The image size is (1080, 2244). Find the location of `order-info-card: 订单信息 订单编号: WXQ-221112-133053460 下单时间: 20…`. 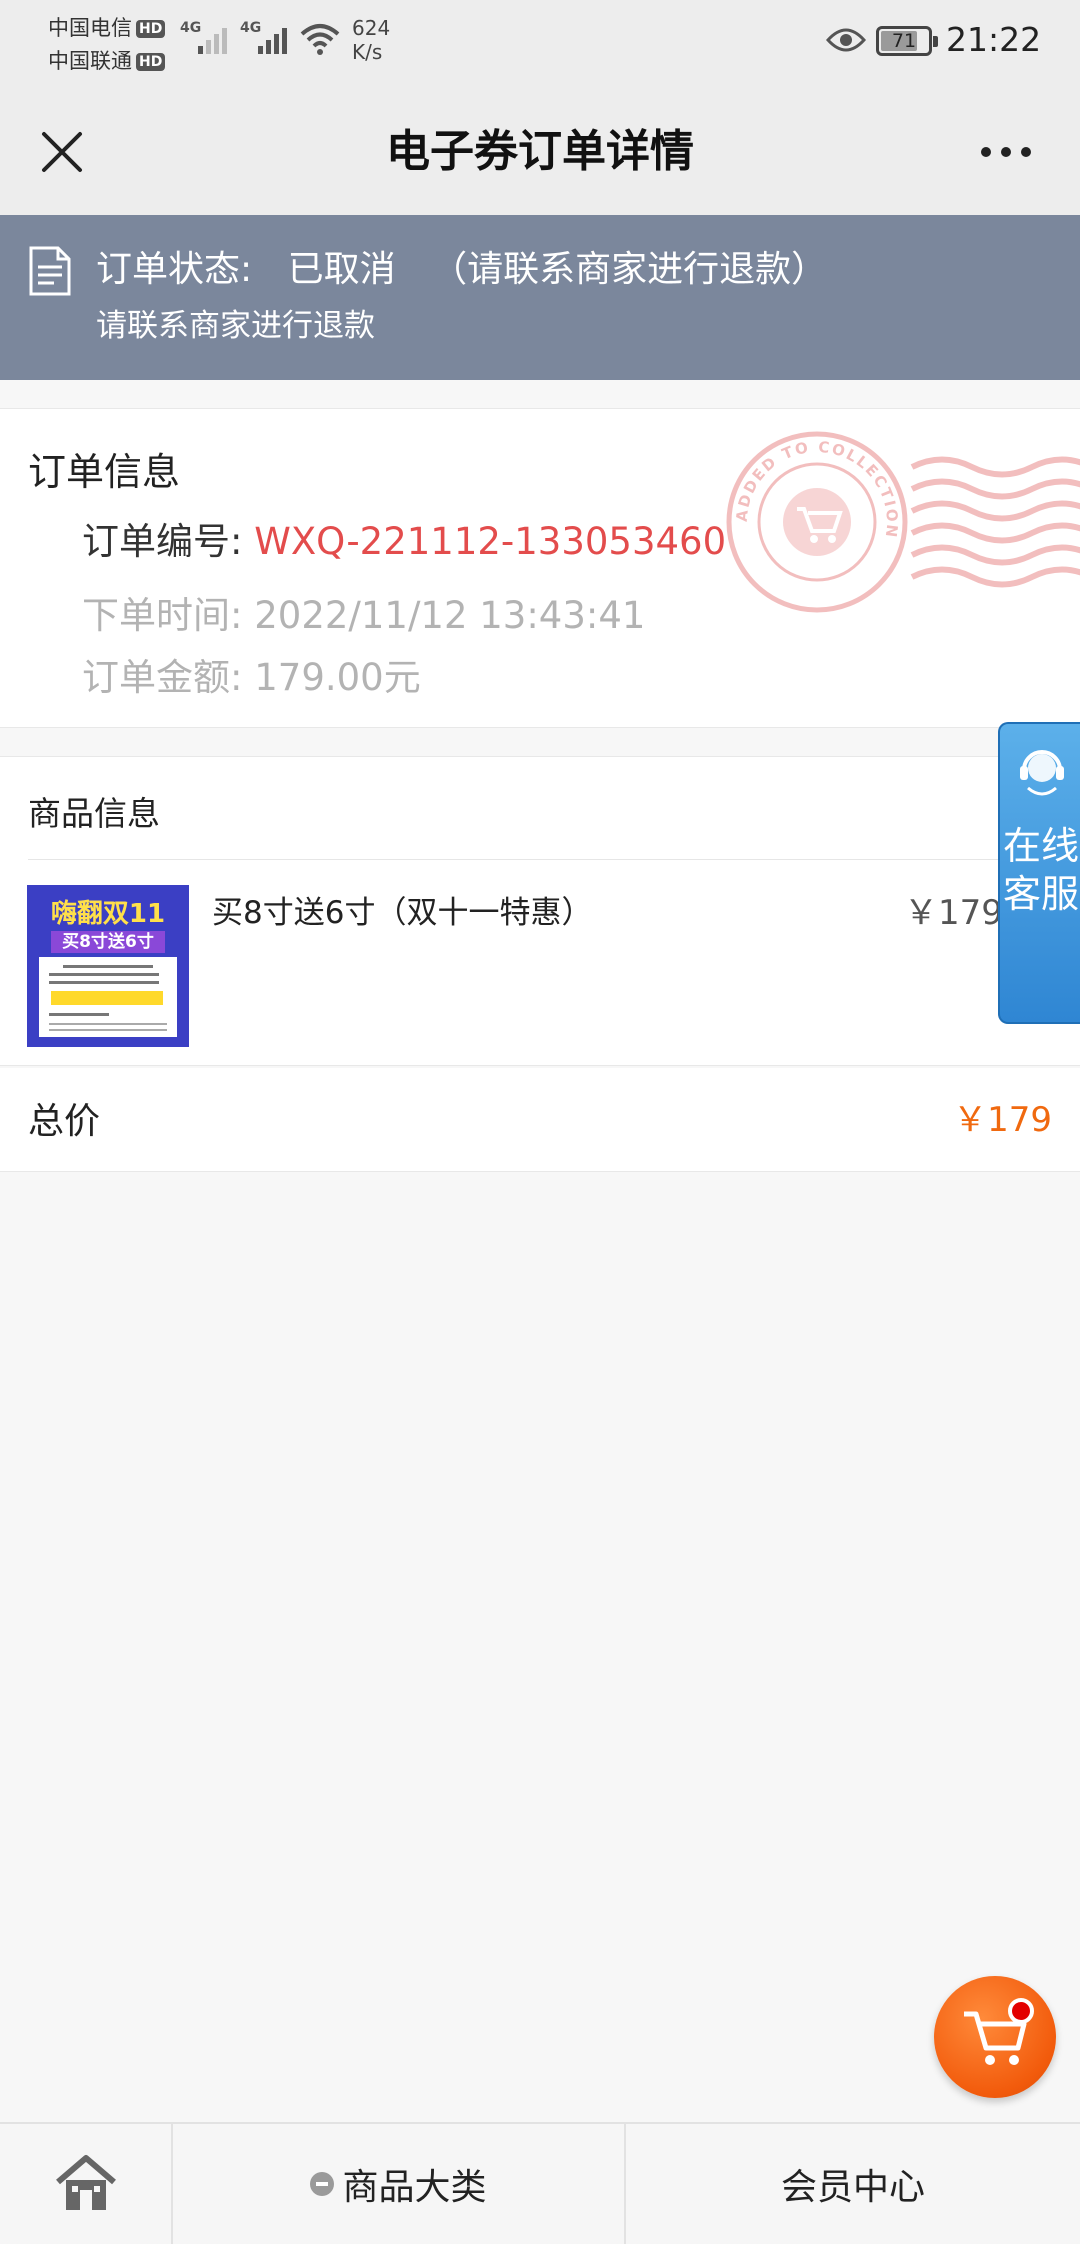

order-info-card: 订单信息 订单编号: WXQ-221112-133053460 下单时间: 20… is located at coordinates (540, 568).